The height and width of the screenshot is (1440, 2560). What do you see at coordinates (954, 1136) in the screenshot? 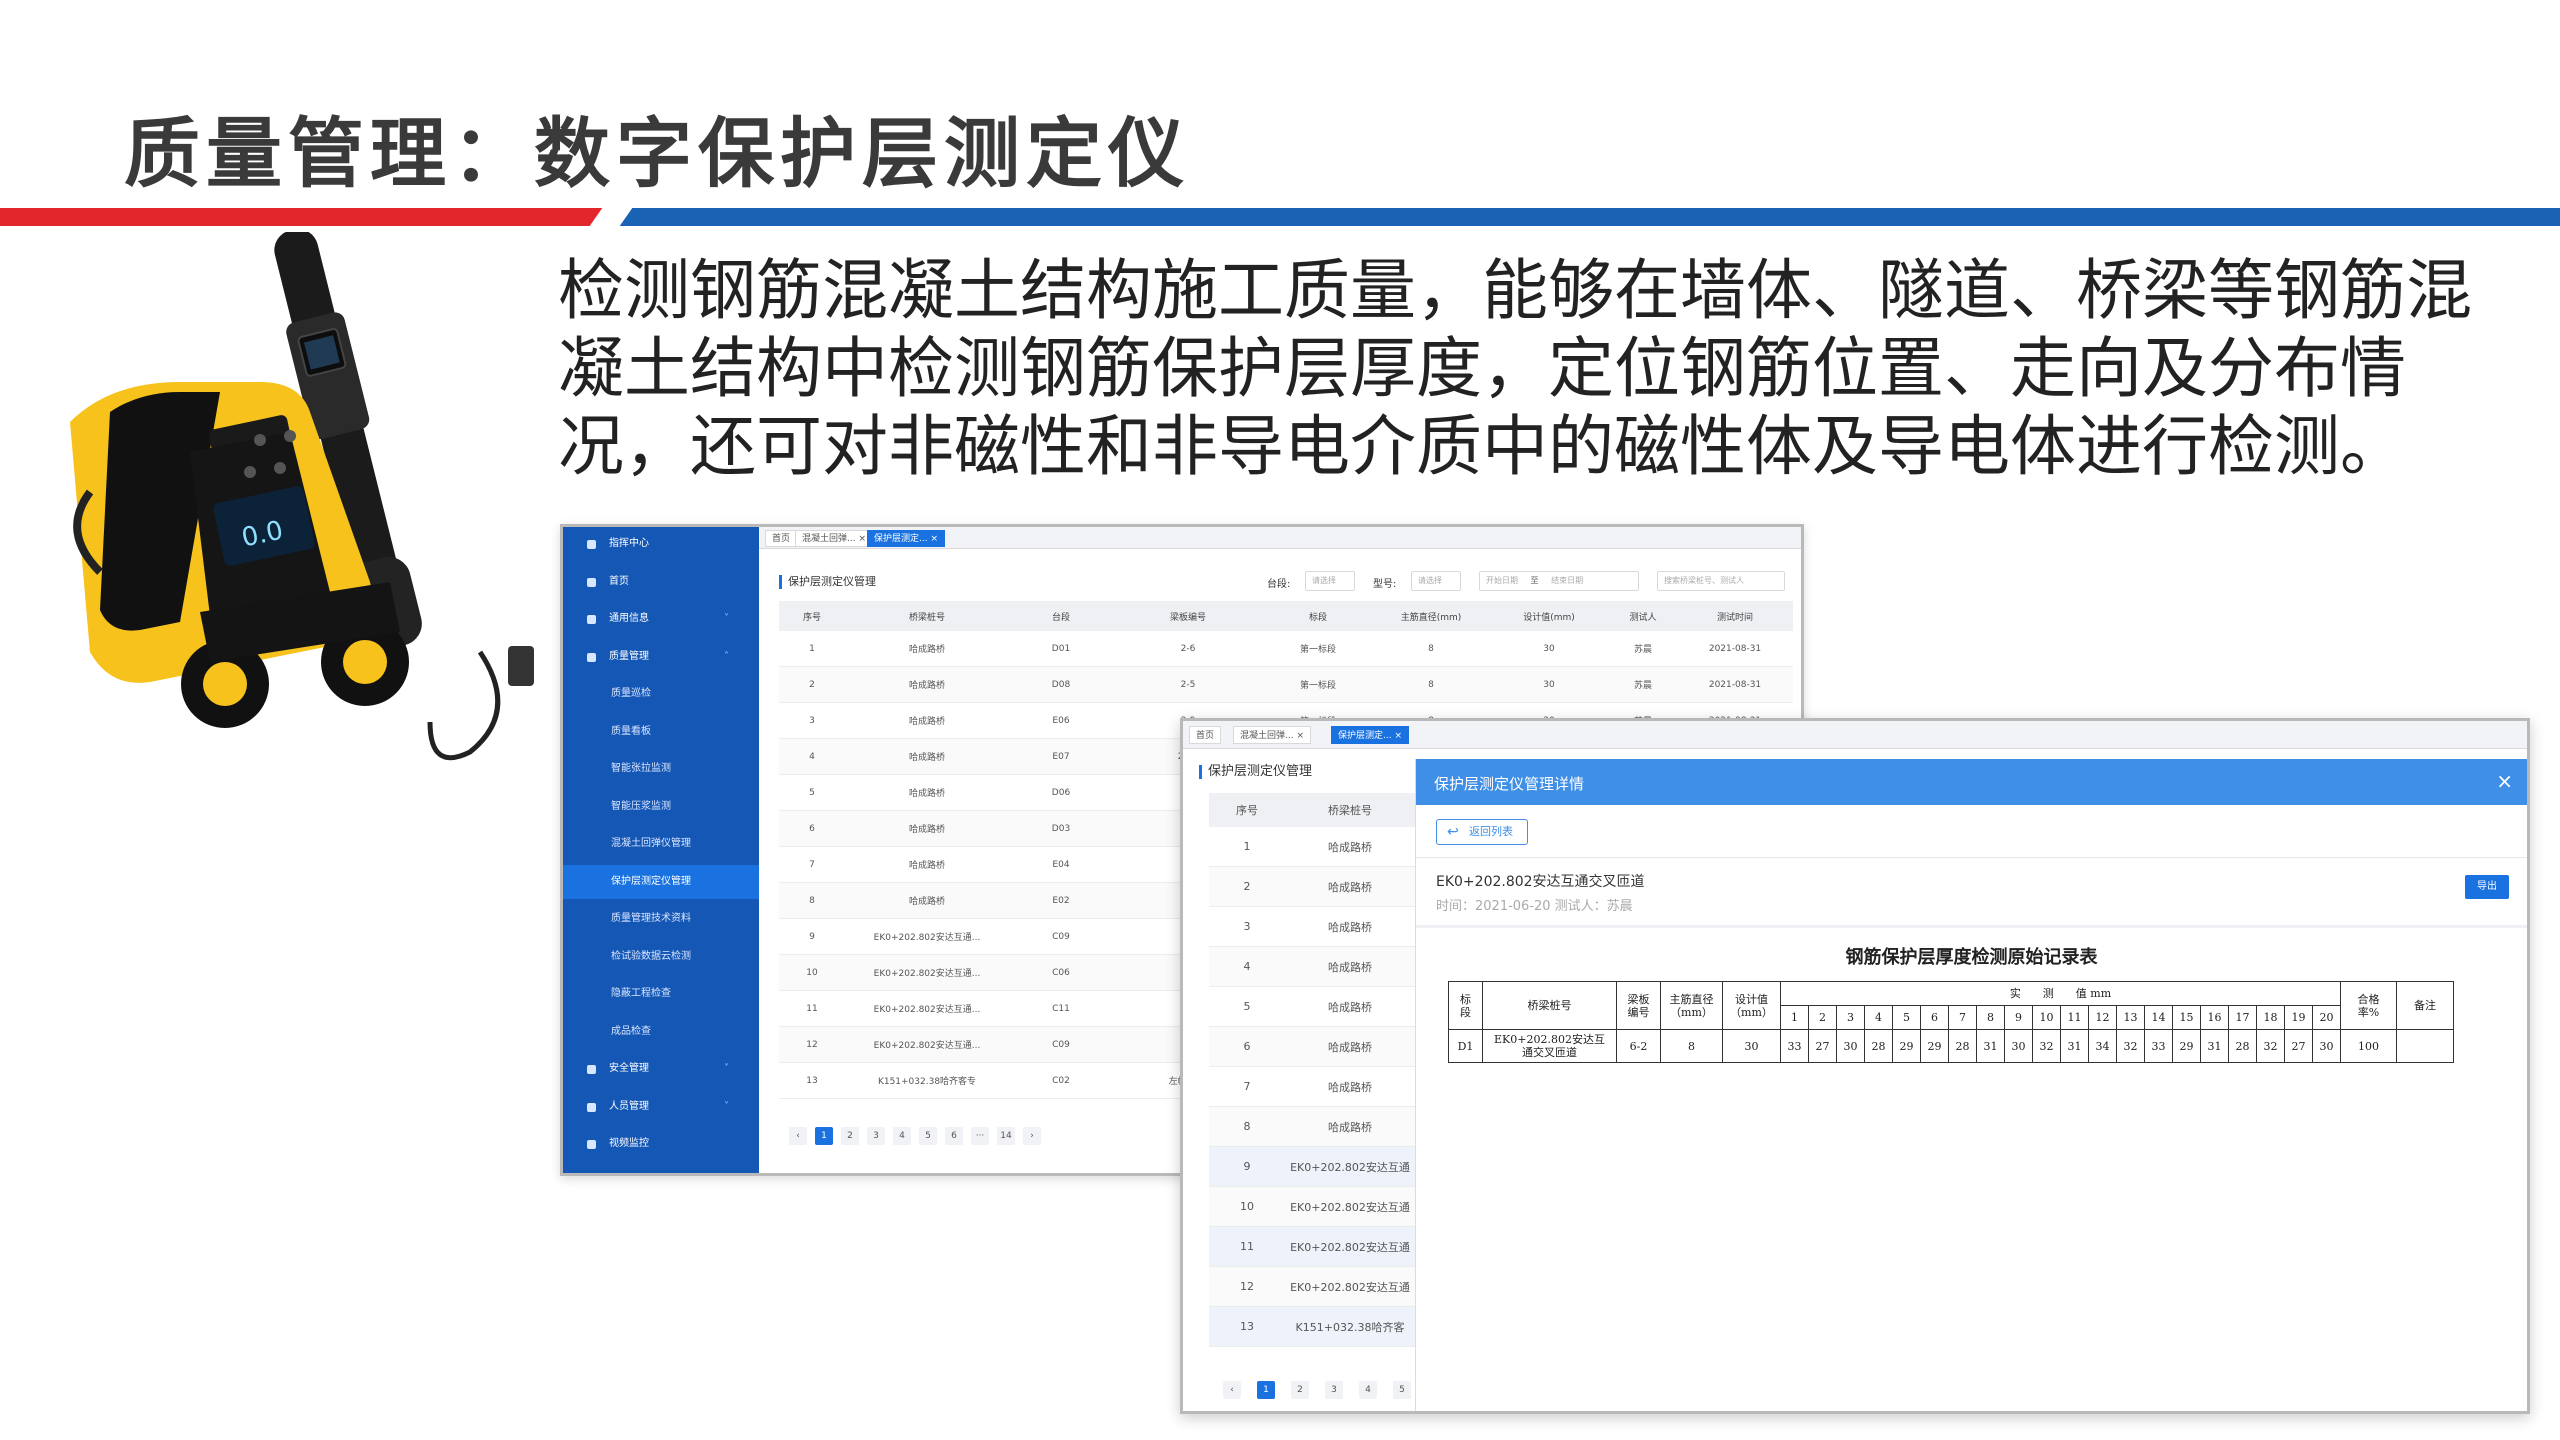
I see `page-button: 6` at bounding box center [954, 1136].